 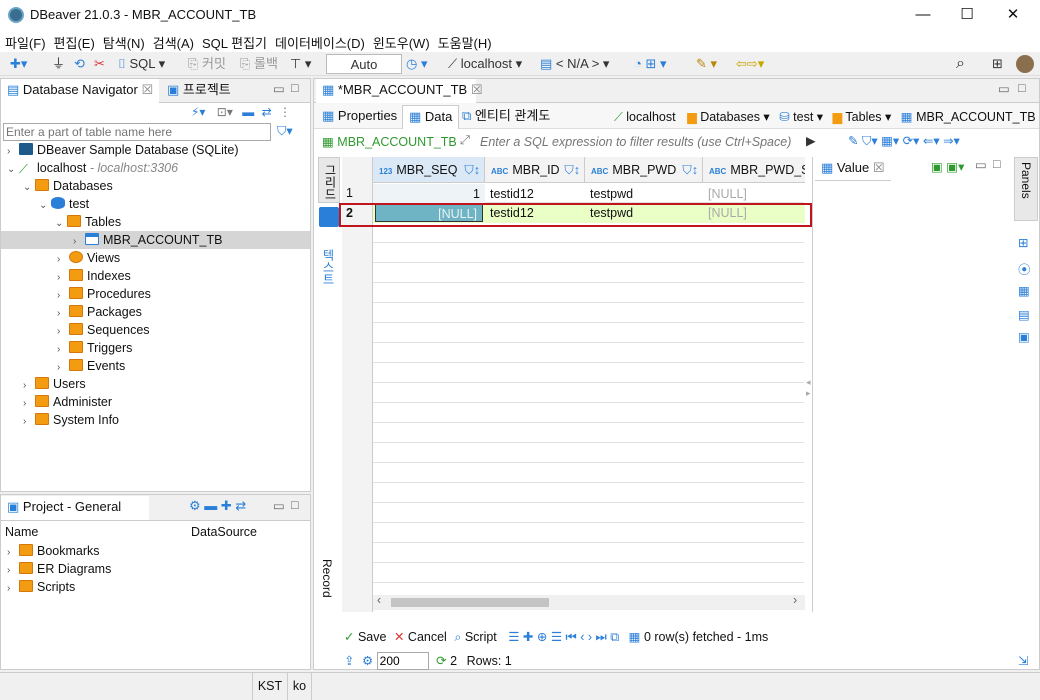 What do you see at coordinates (79, 64) in the screenshot?
I see `invalidate-icon: ⟲` at bounding box center [79, 64].